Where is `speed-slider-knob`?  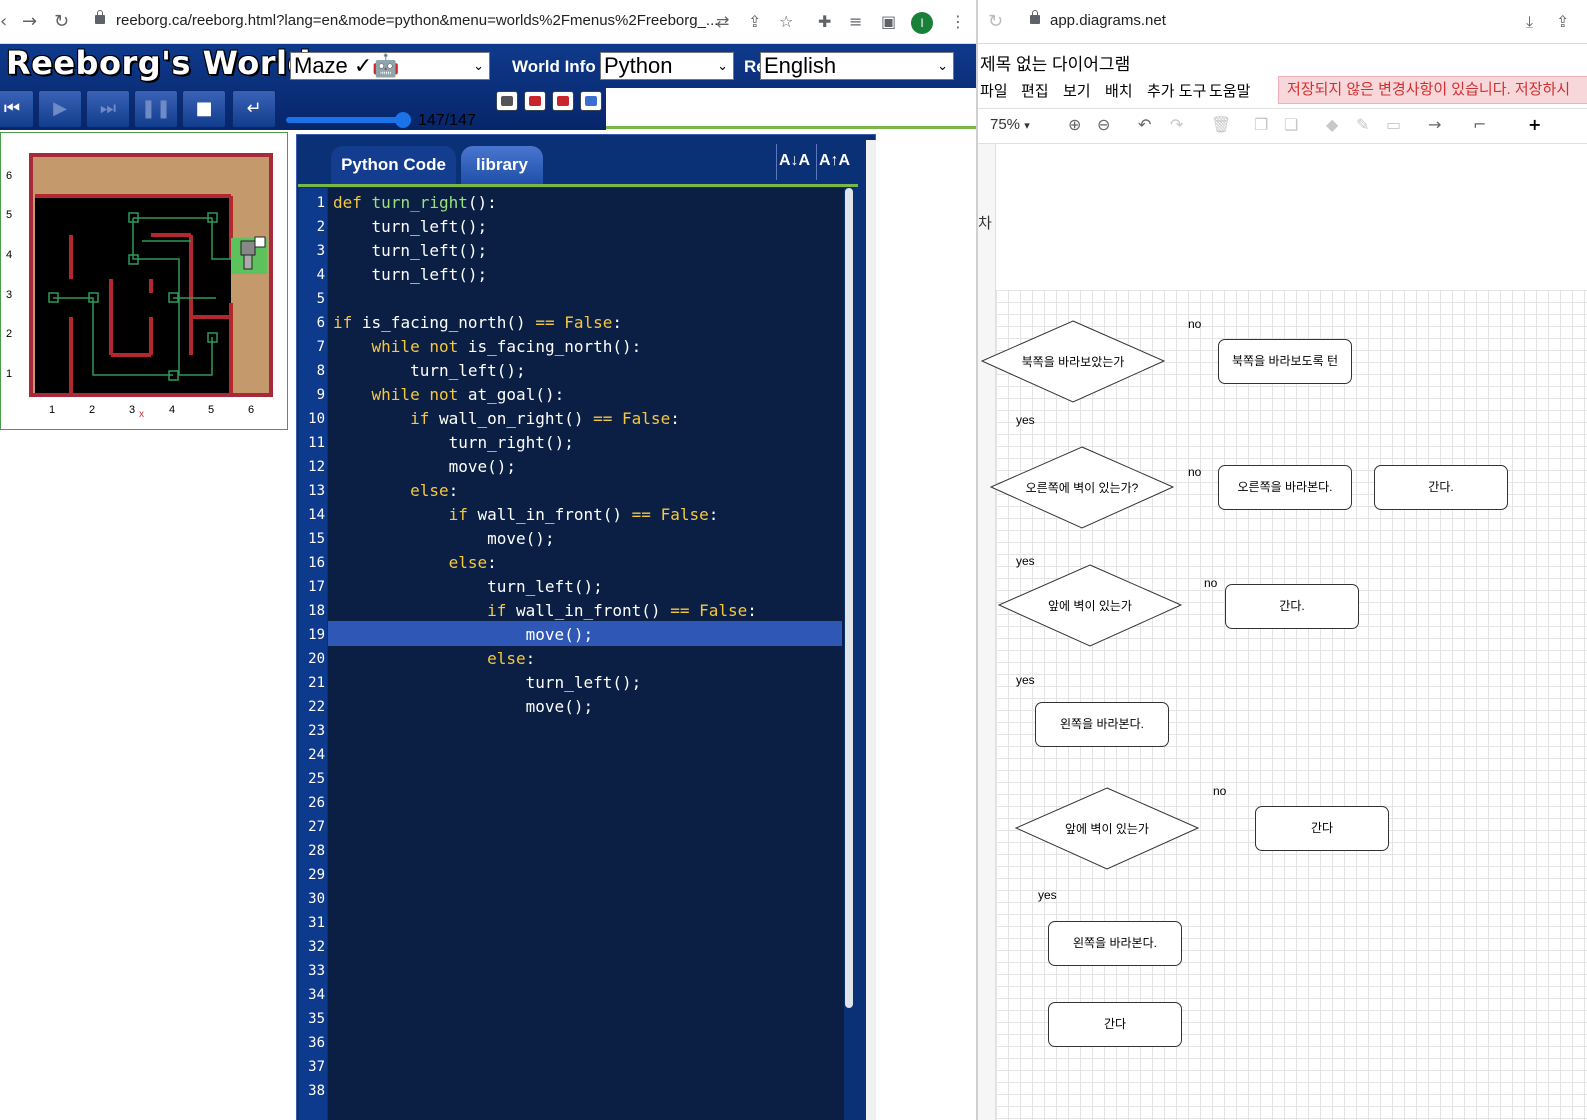
speed-slider-knob is located at coordinates (403, 120).